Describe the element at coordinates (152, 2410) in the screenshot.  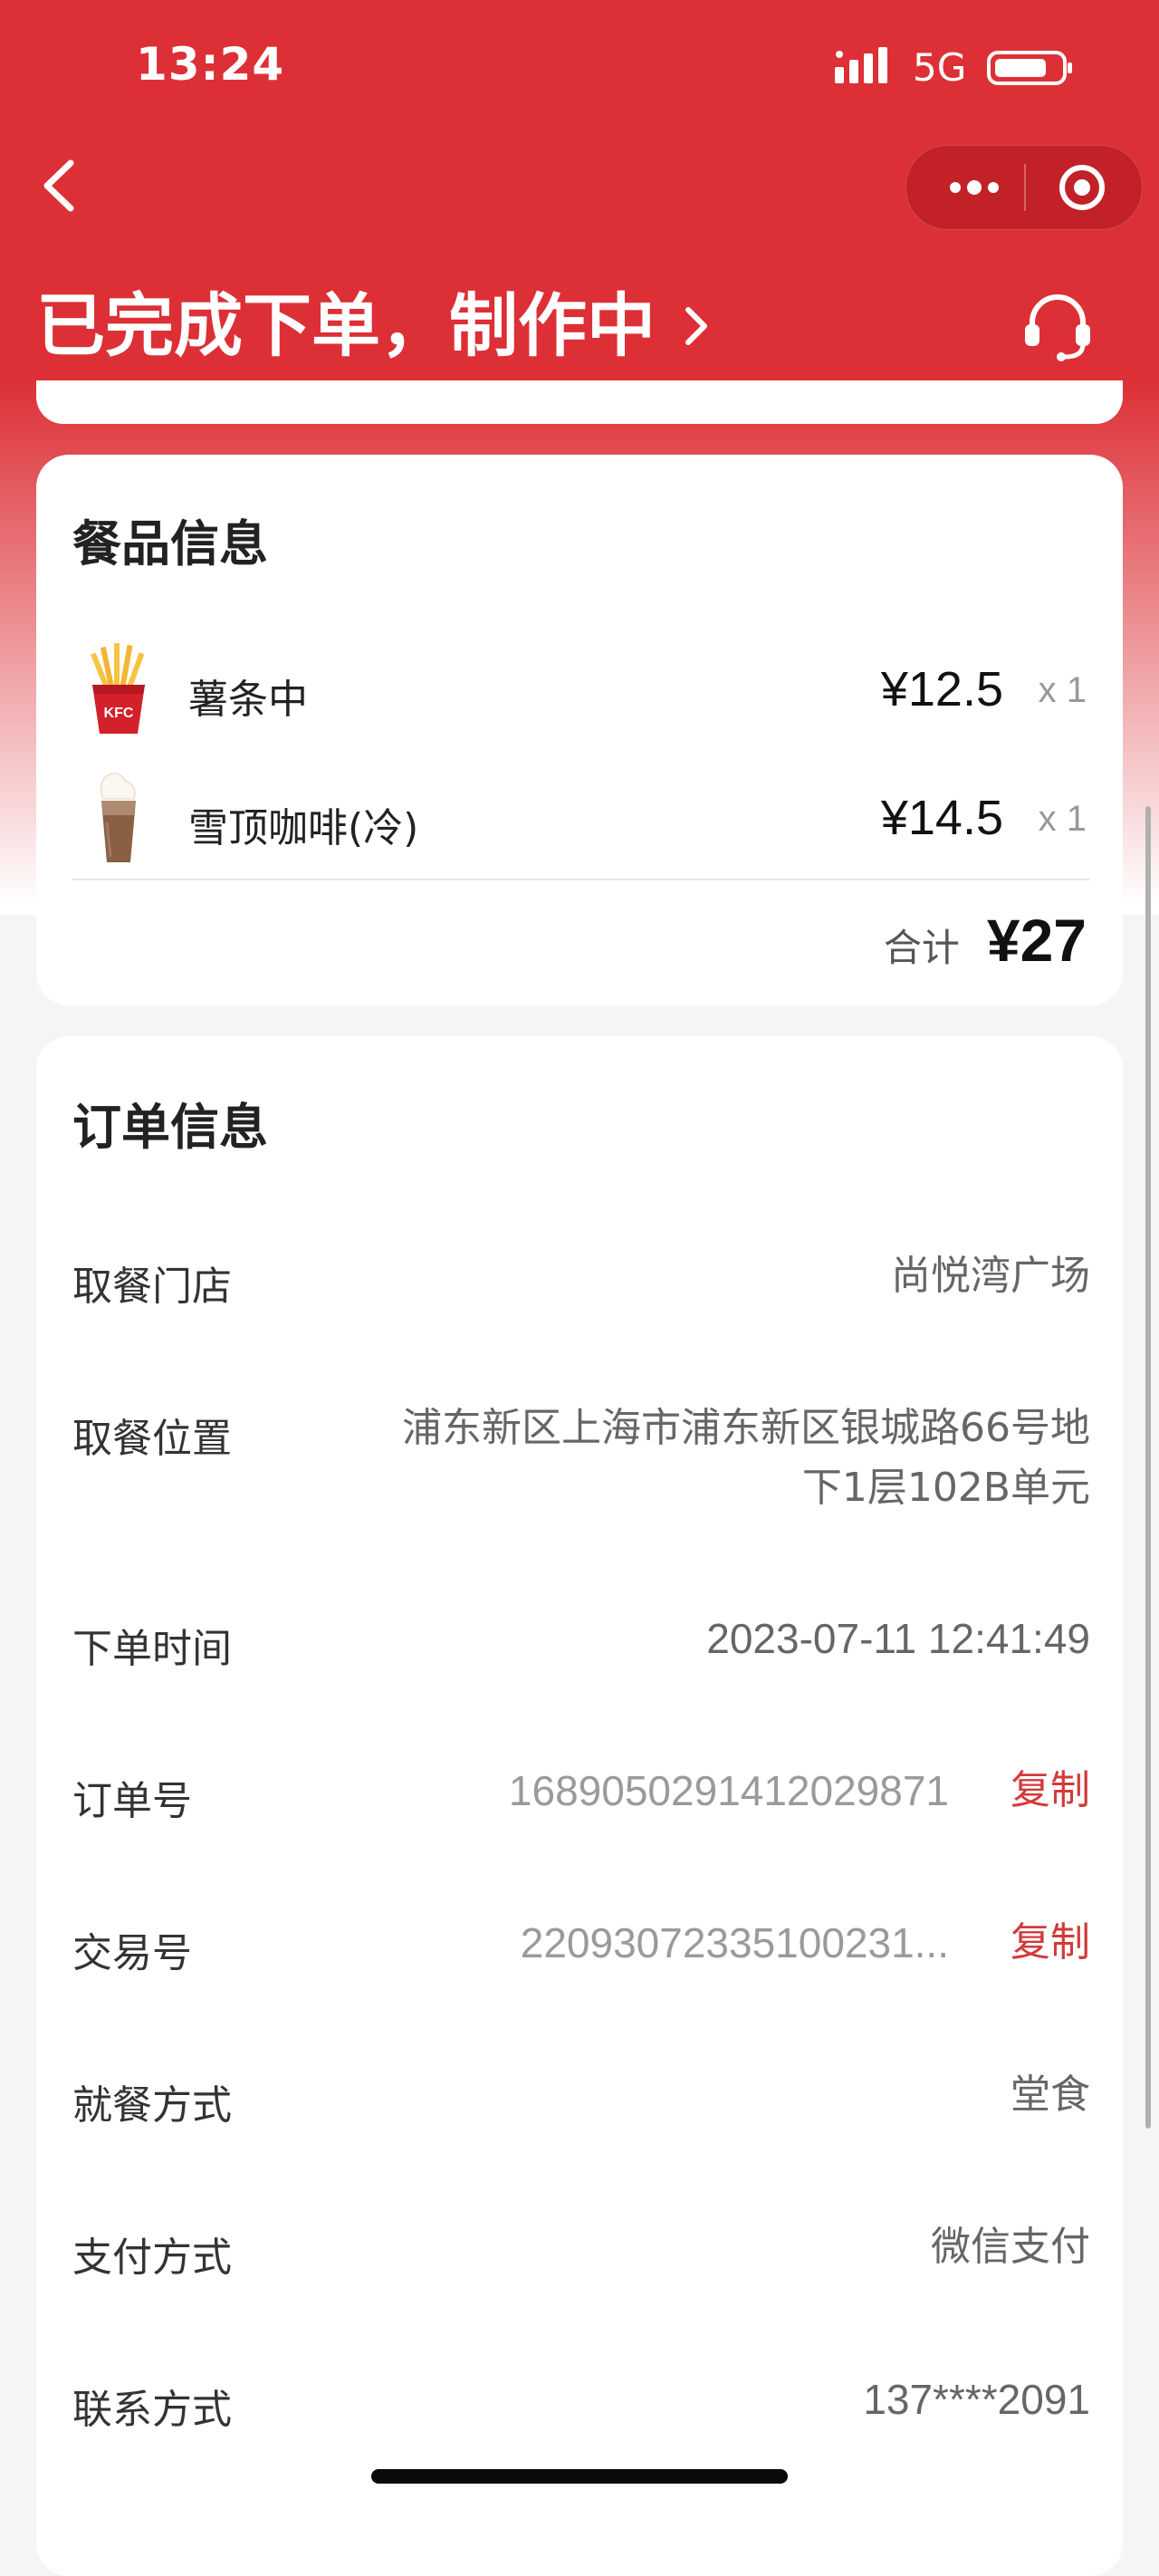
I see `info-label: 联系方式` at that location.